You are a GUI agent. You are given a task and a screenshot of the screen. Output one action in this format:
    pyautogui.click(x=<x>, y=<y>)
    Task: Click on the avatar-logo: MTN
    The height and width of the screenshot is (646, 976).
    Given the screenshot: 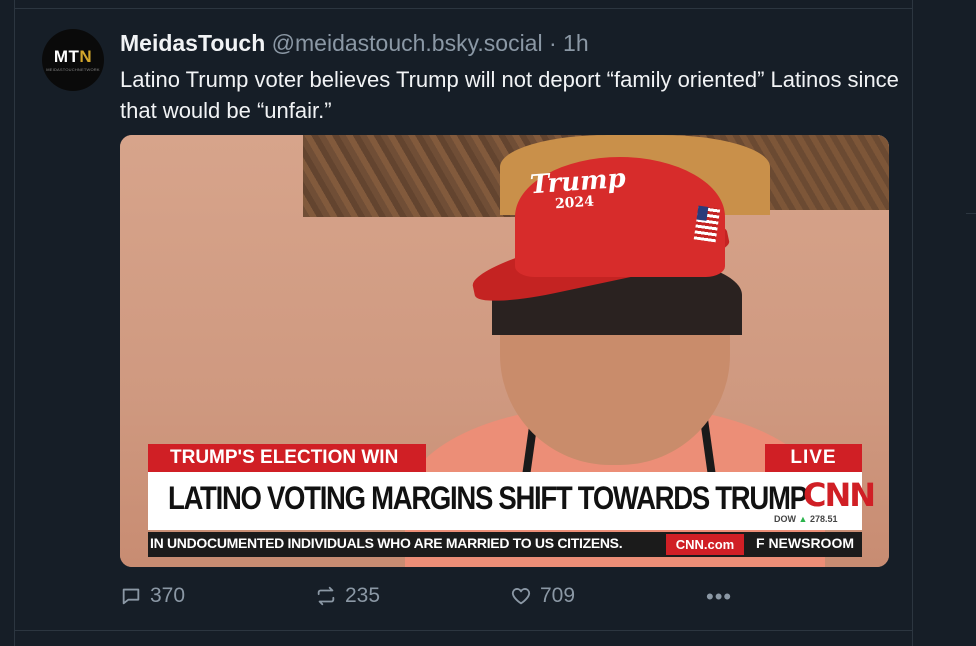 What is the action you would take?
    pyautogui.click(x=73, y=56)
    